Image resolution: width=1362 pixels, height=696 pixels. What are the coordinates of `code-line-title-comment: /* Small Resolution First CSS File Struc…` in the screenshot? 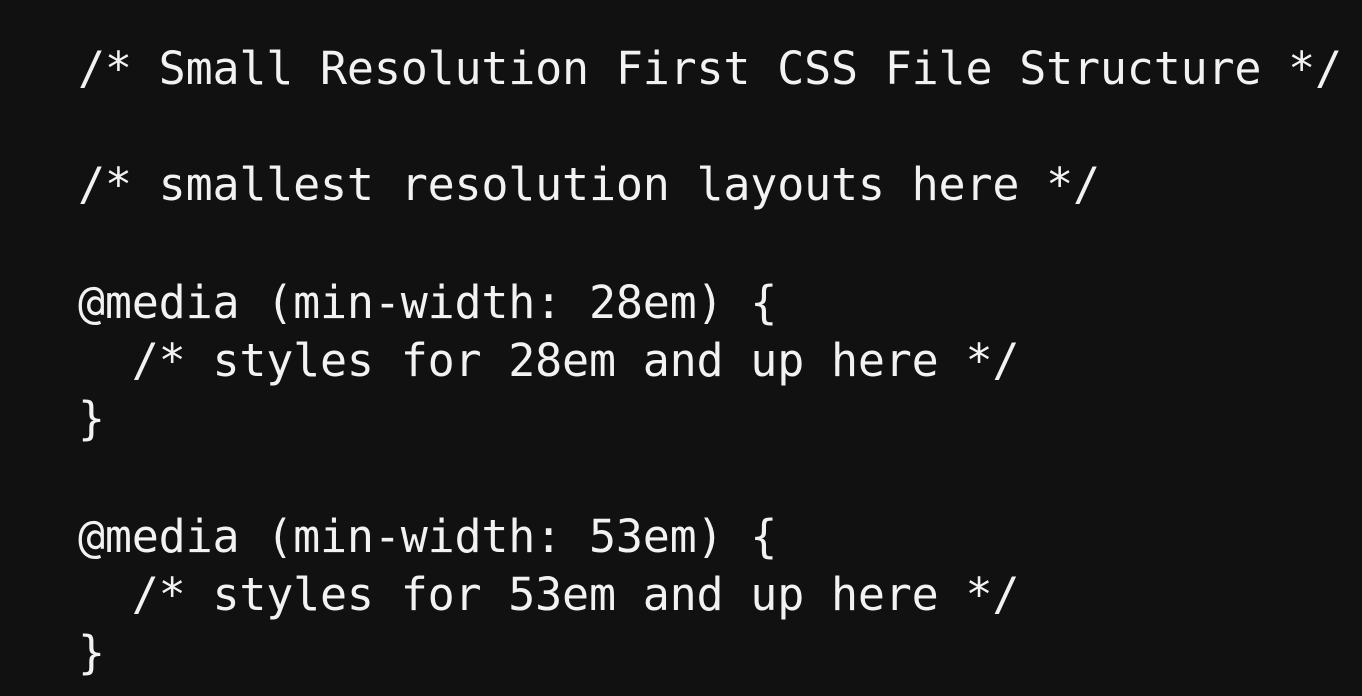 It's located at (710, 68).